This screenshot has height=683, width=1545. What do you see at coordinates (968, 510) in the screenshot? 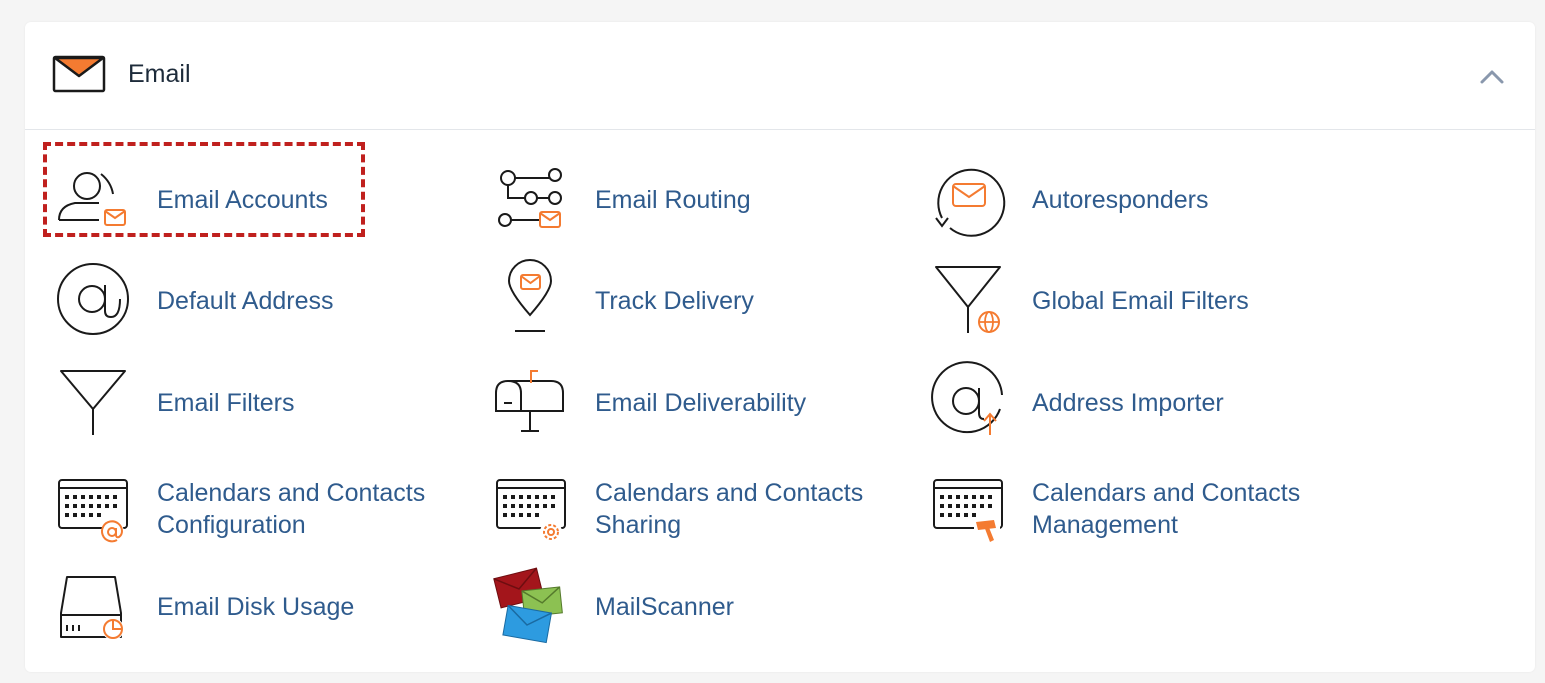
I see `calendar-hammer-icon` at bounding box center [968, 510].